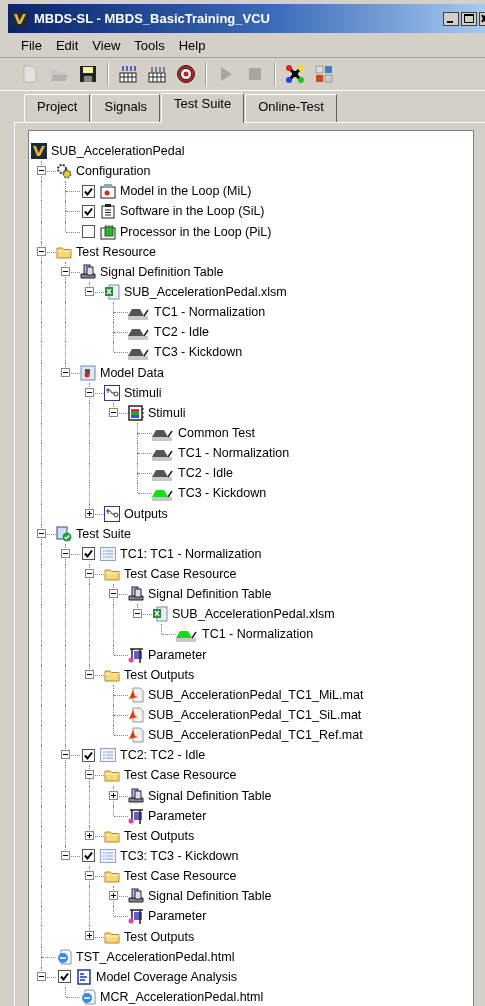 Image resolution: width=485 pixels, height=1006 pixels. What do you see at coordinates (67, 45) in the screenshot?
I see `menu-item: Edit` at bounding box center [67, 45].